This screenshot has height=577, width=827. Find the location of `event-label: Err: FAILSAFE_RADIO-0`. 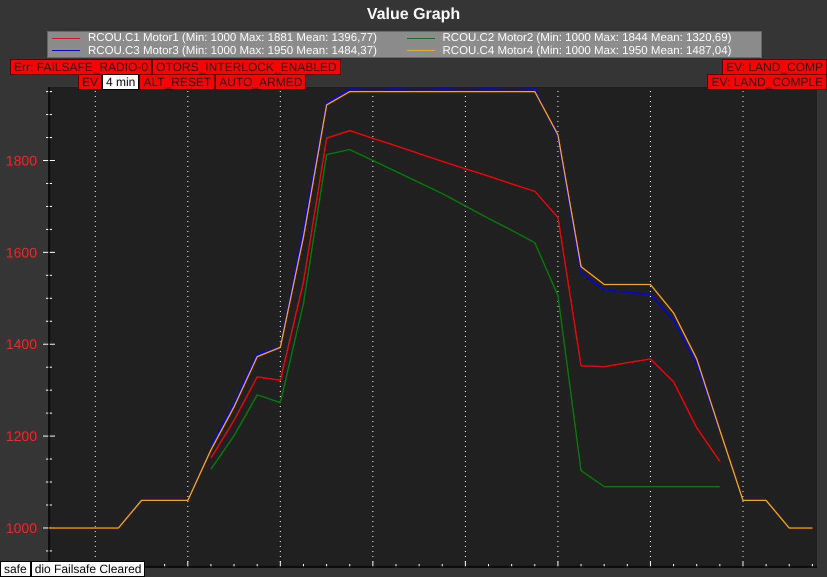

event-label: Err: FAILSAFE_RADIO-0 is located at coordinates (81, 67).